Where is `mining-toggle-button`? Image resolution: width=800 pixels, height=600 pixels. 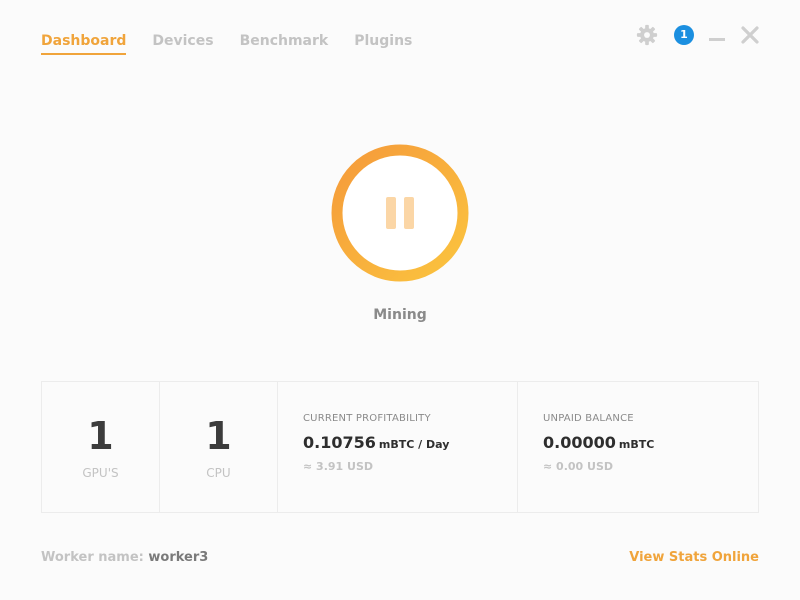 mining-toggle-button is located at coordinates (400, 213).